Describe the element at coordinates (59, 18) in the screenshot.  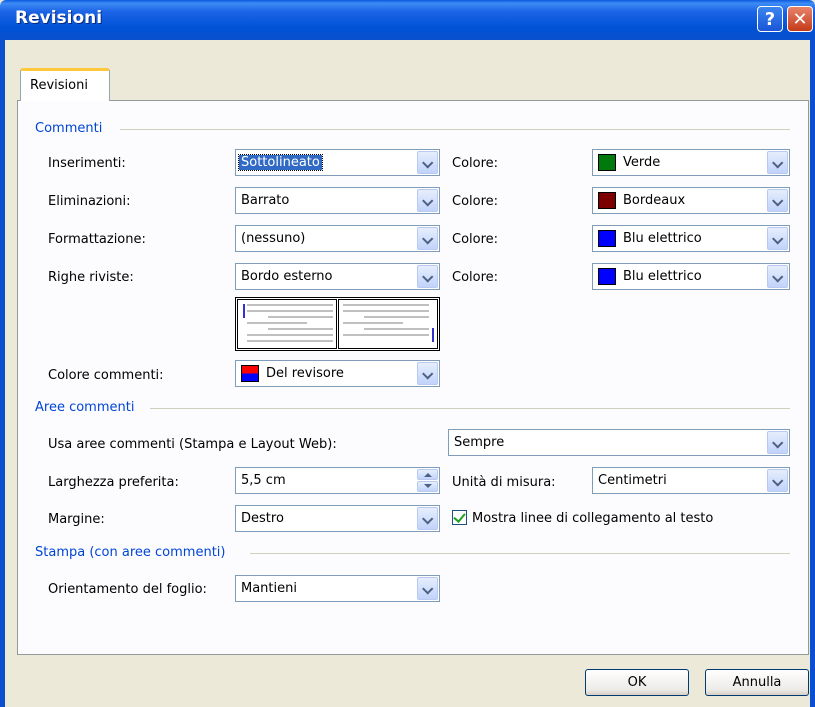
I see `window-title: Revisioni` at that location.